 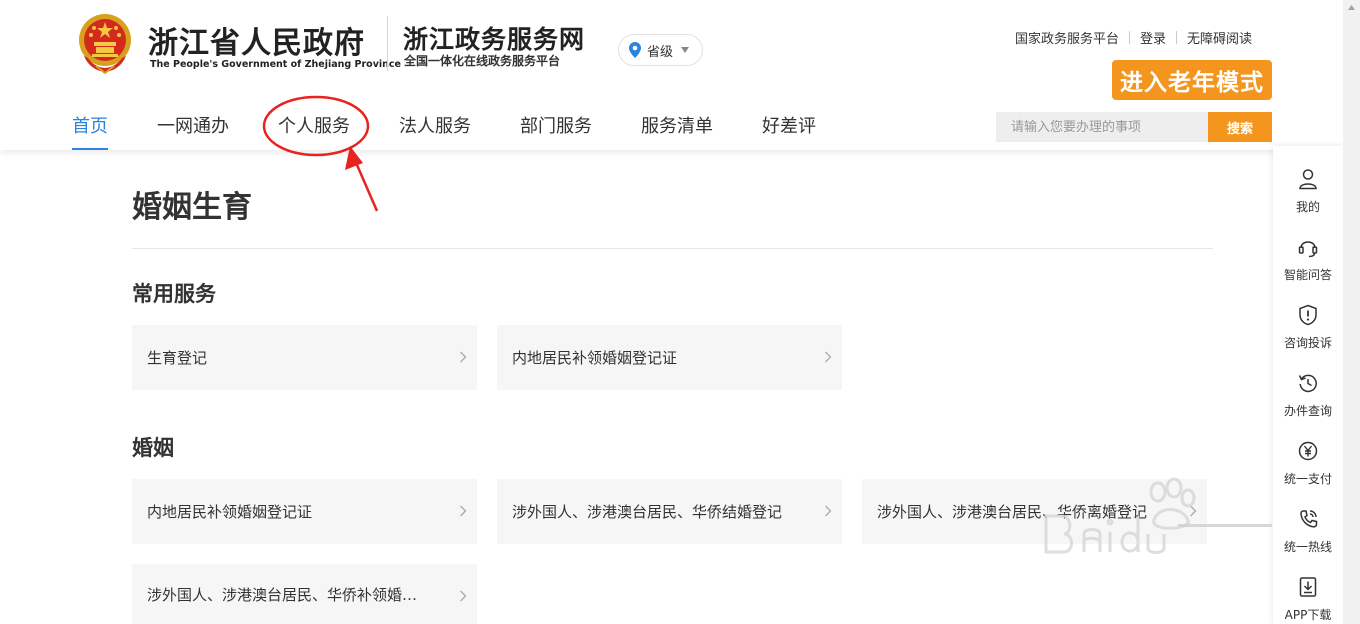 What do you see at coordinates (672, 248) in the screenshot?
I see `title-divider` at bounding box center [672, 248].